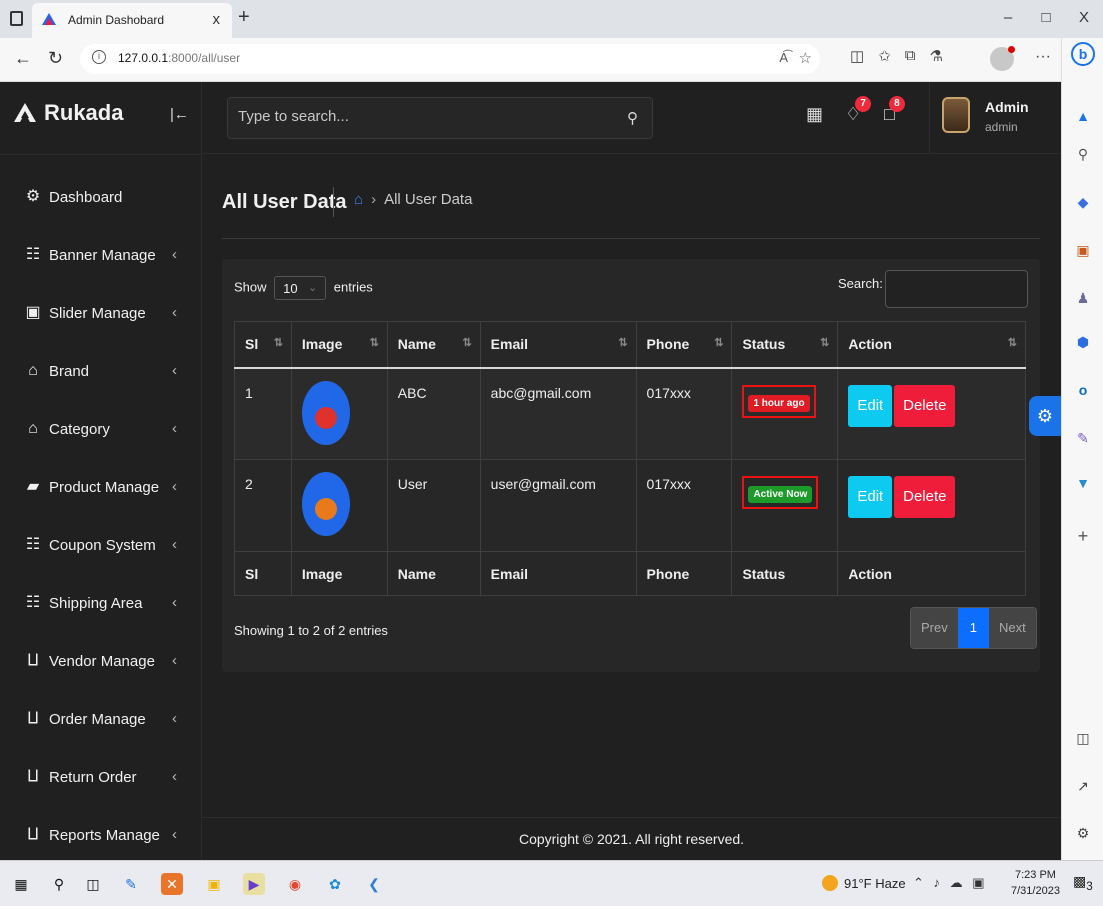 The width and height of the screenshot is (1103, 906). I want to click on tag-icon: ◆, so click(1083, 202).